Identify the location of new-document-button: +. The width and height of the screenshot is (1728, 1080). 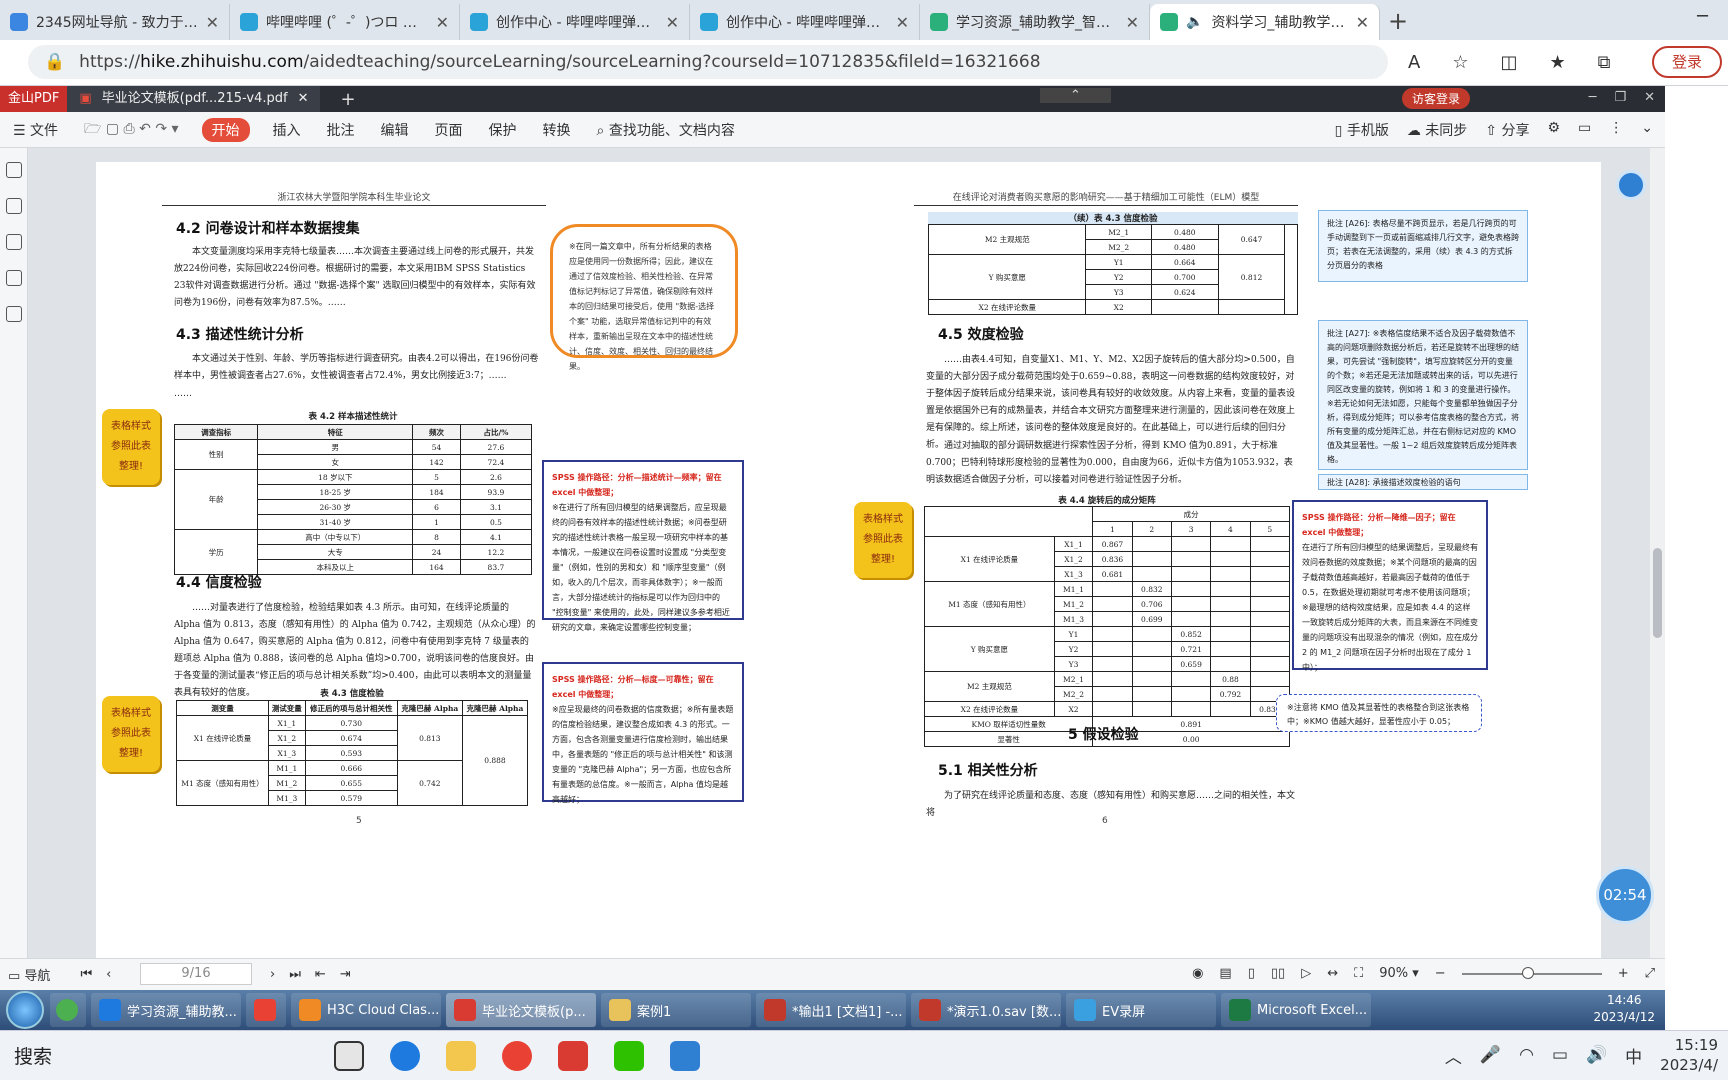
(347, 99).